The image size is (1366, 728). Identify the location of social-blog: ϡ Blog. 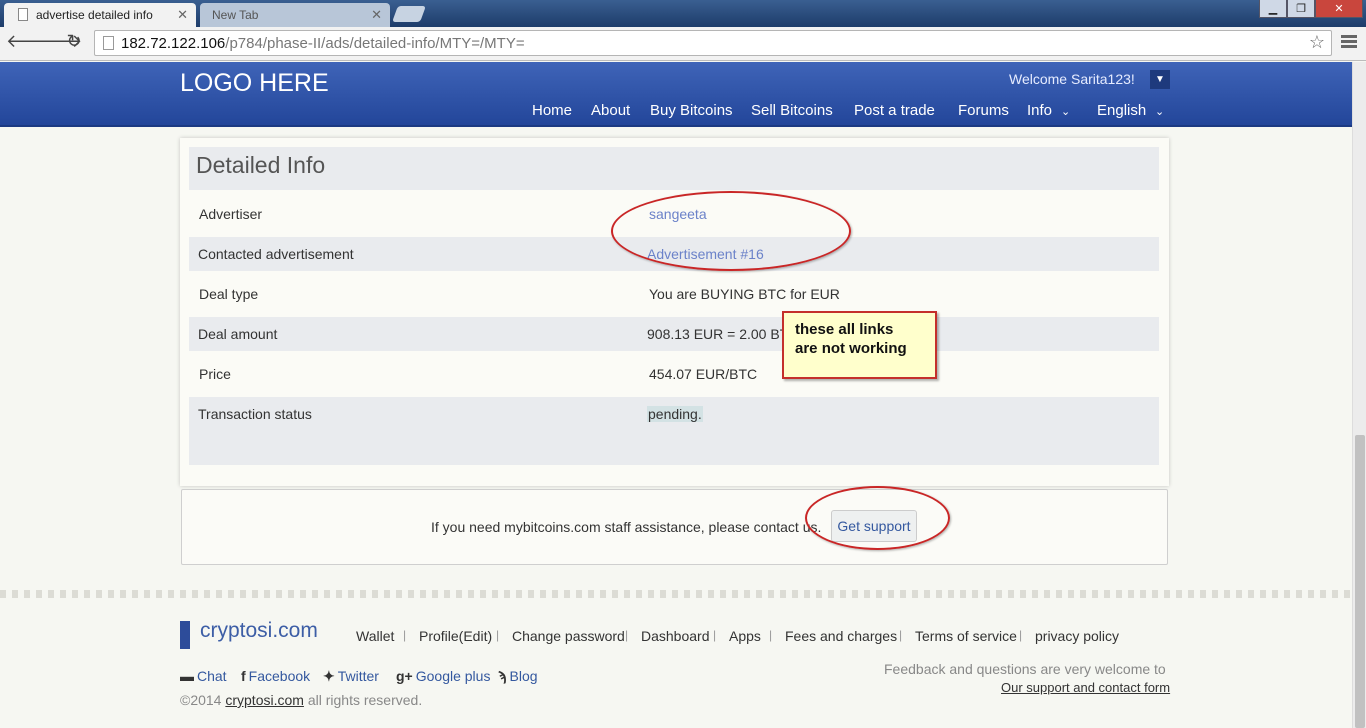
(518, 676).